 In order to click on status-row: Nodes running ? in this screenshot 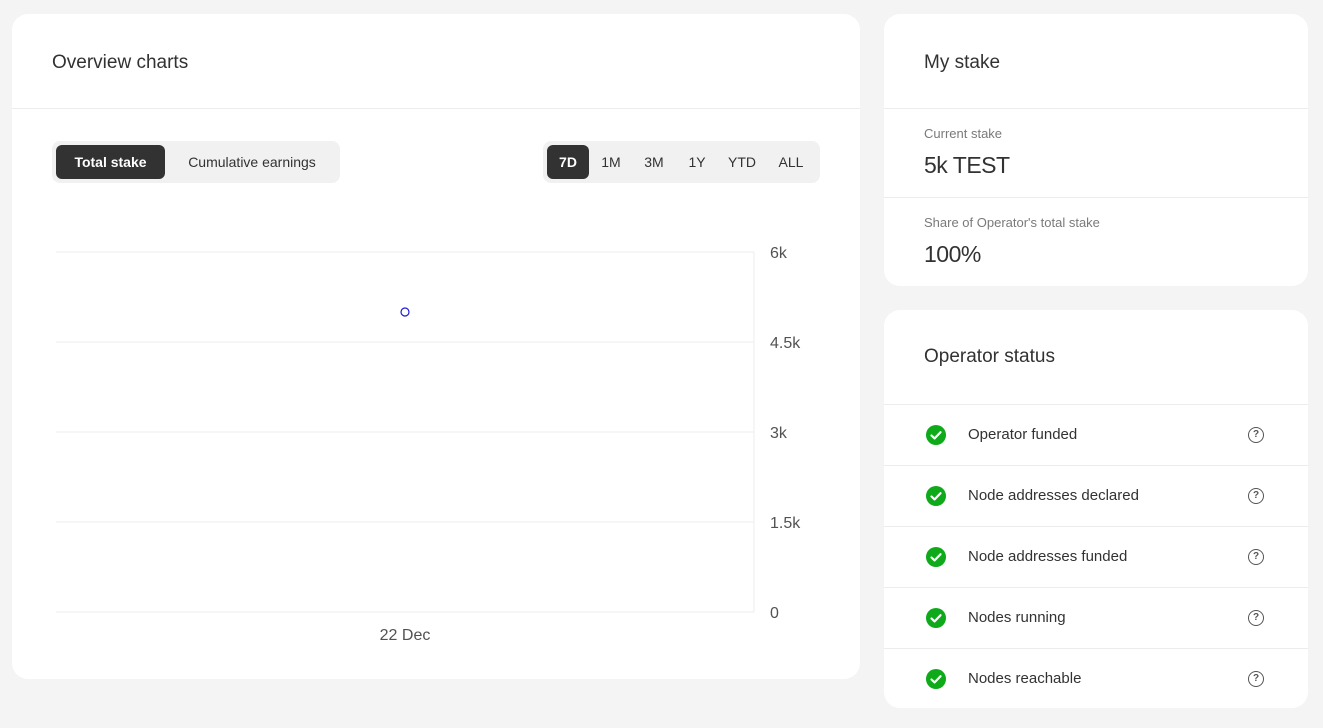, I will do `click(1096, 618)`.